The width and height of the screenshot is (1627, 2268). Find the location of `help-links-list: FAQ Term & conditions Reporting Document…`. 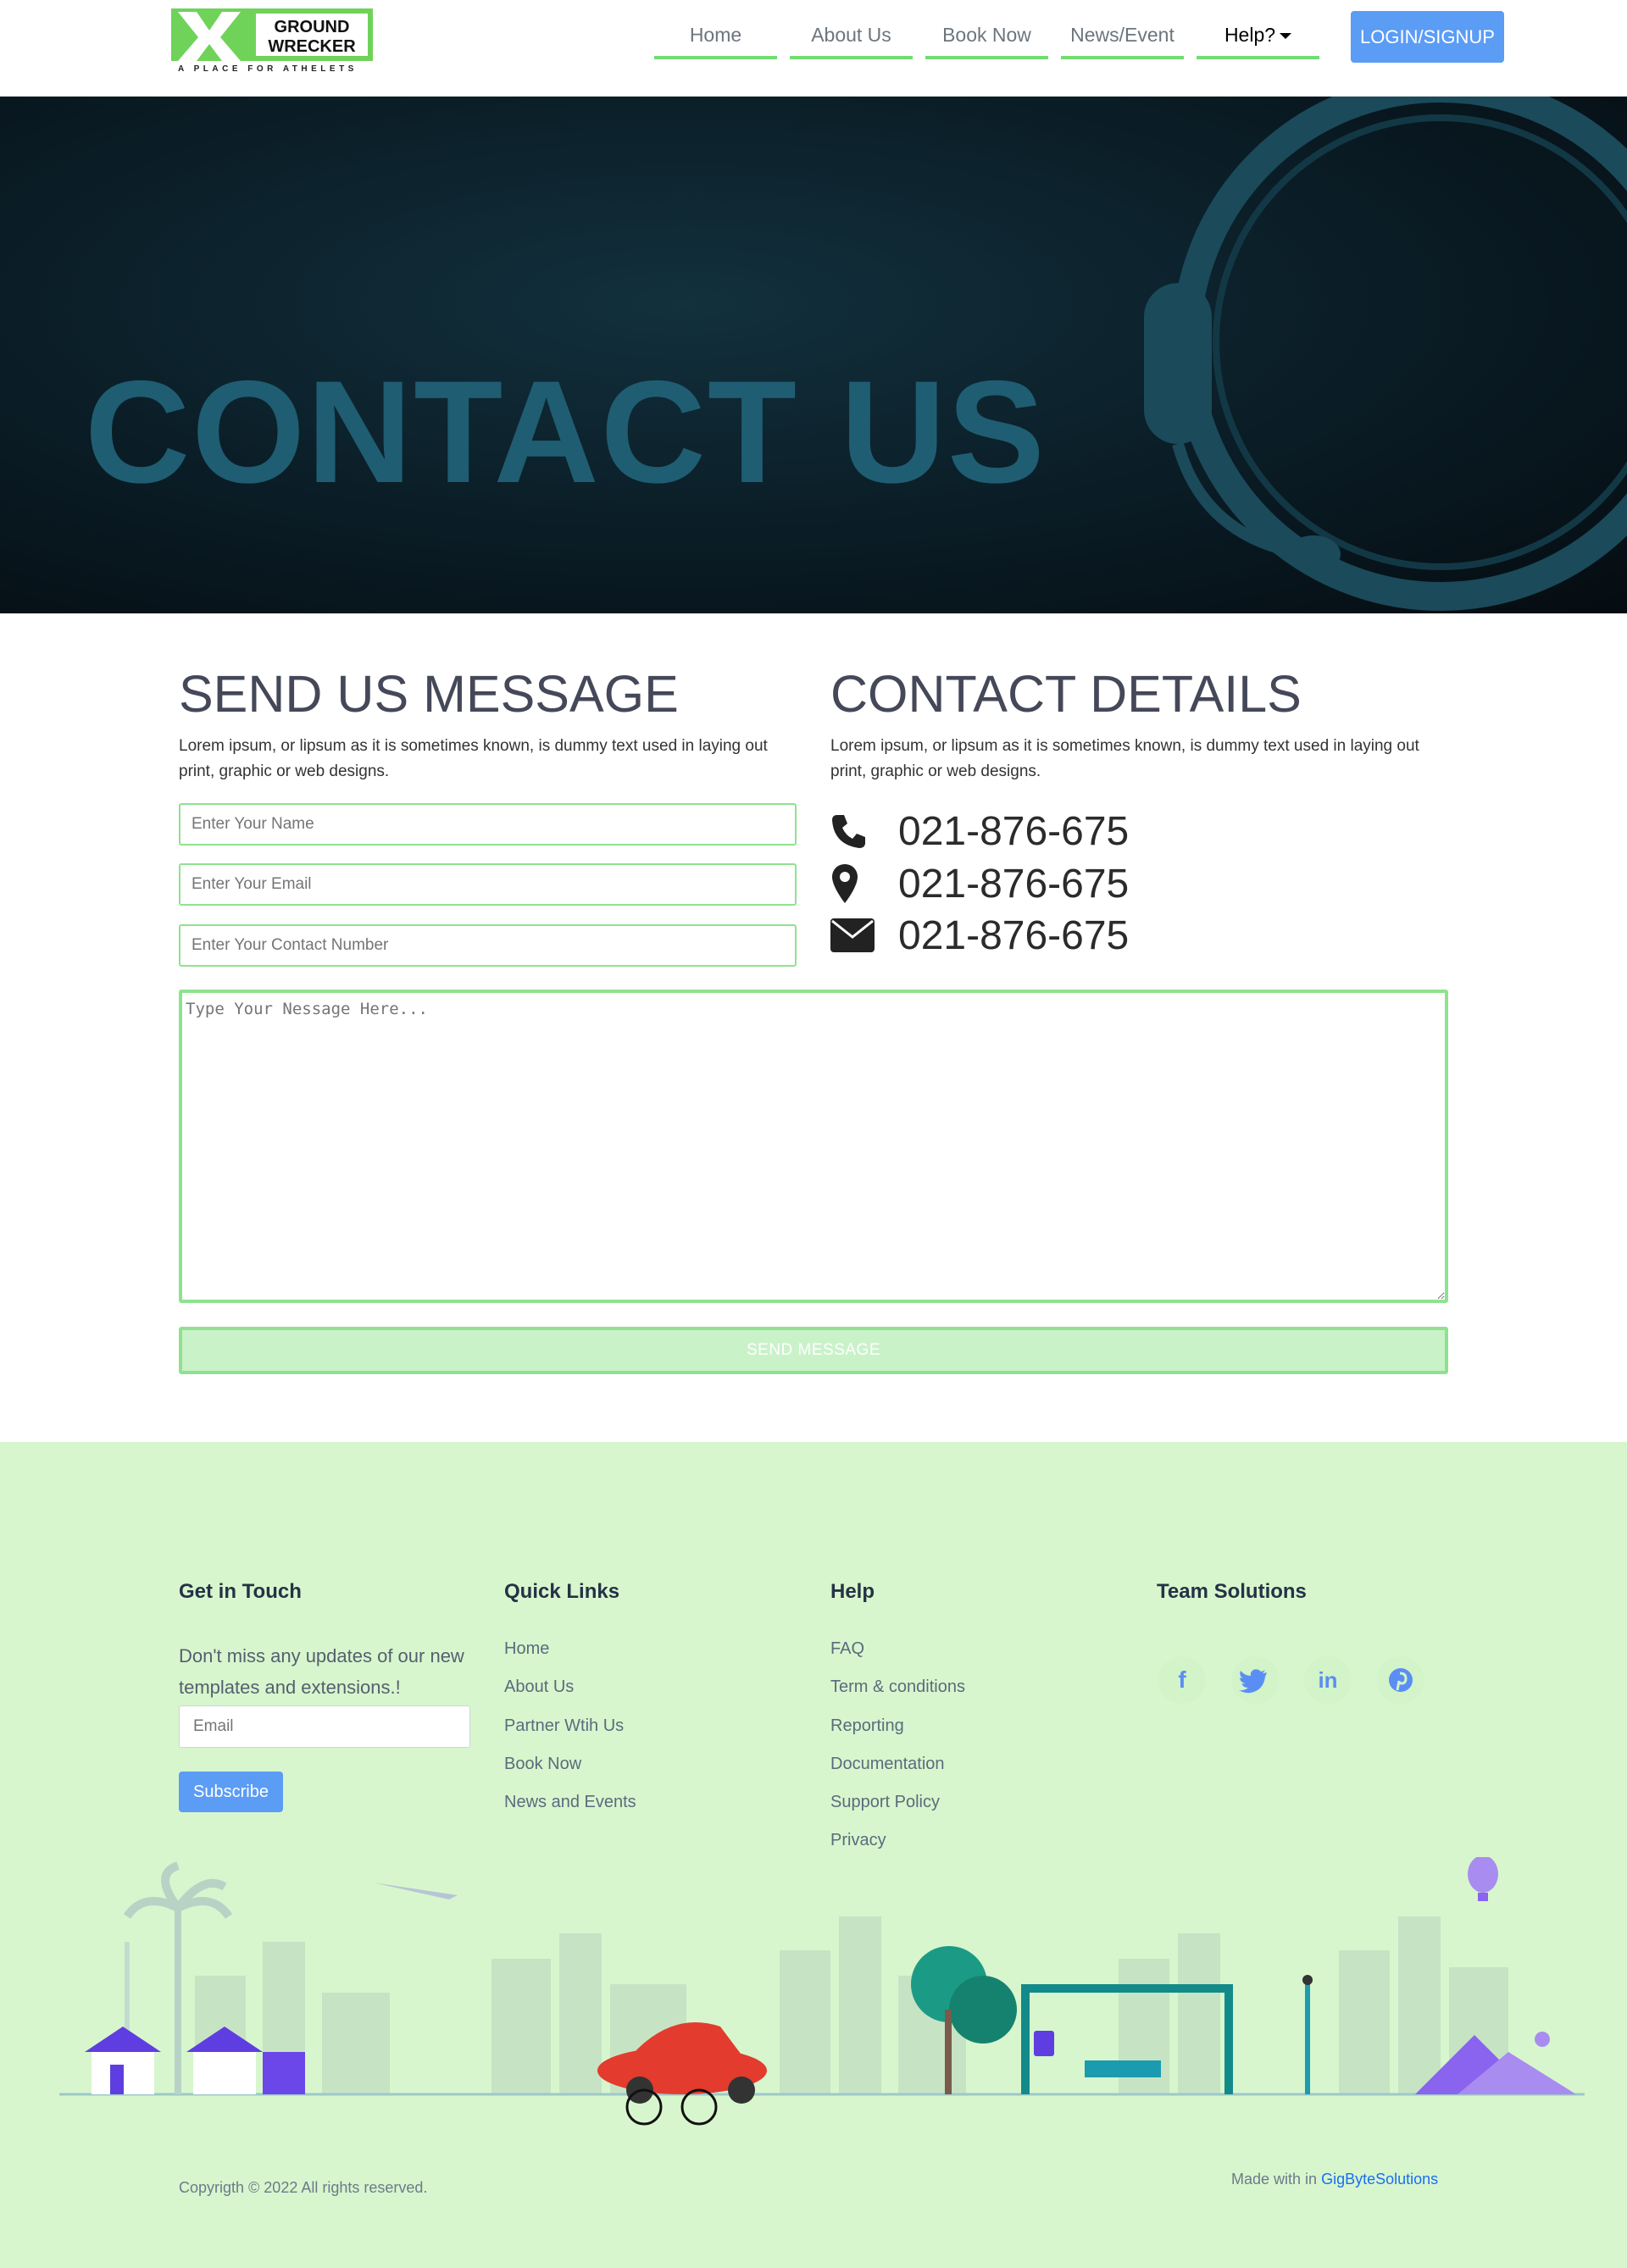

help-links-list: FAQ Term & conditions Reporting Document… is located at coordinates (897, 1754).